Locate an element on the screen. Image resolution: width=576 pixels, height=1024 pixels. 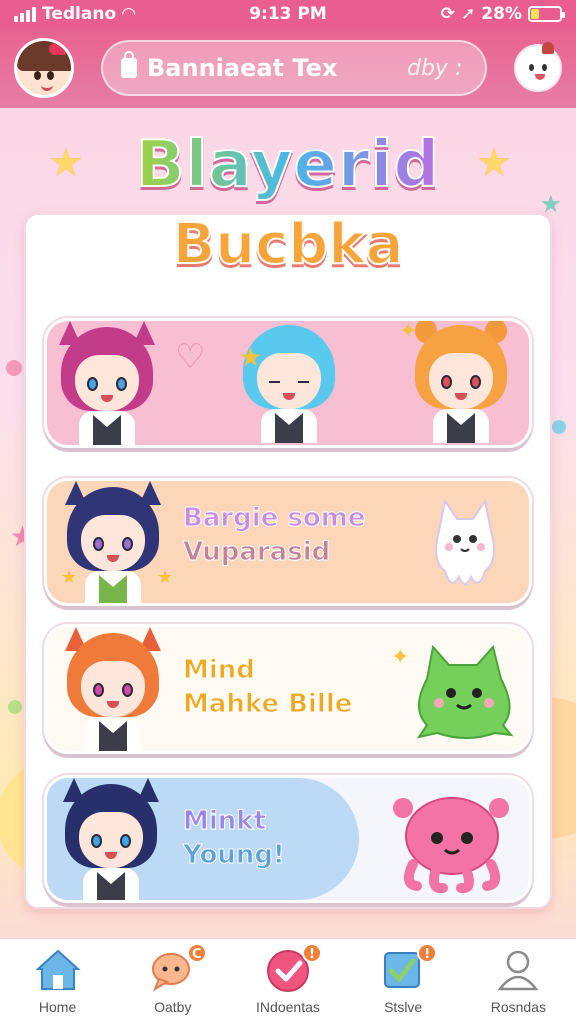
nav-label: Stslve is located at coordinates (403, 1007).